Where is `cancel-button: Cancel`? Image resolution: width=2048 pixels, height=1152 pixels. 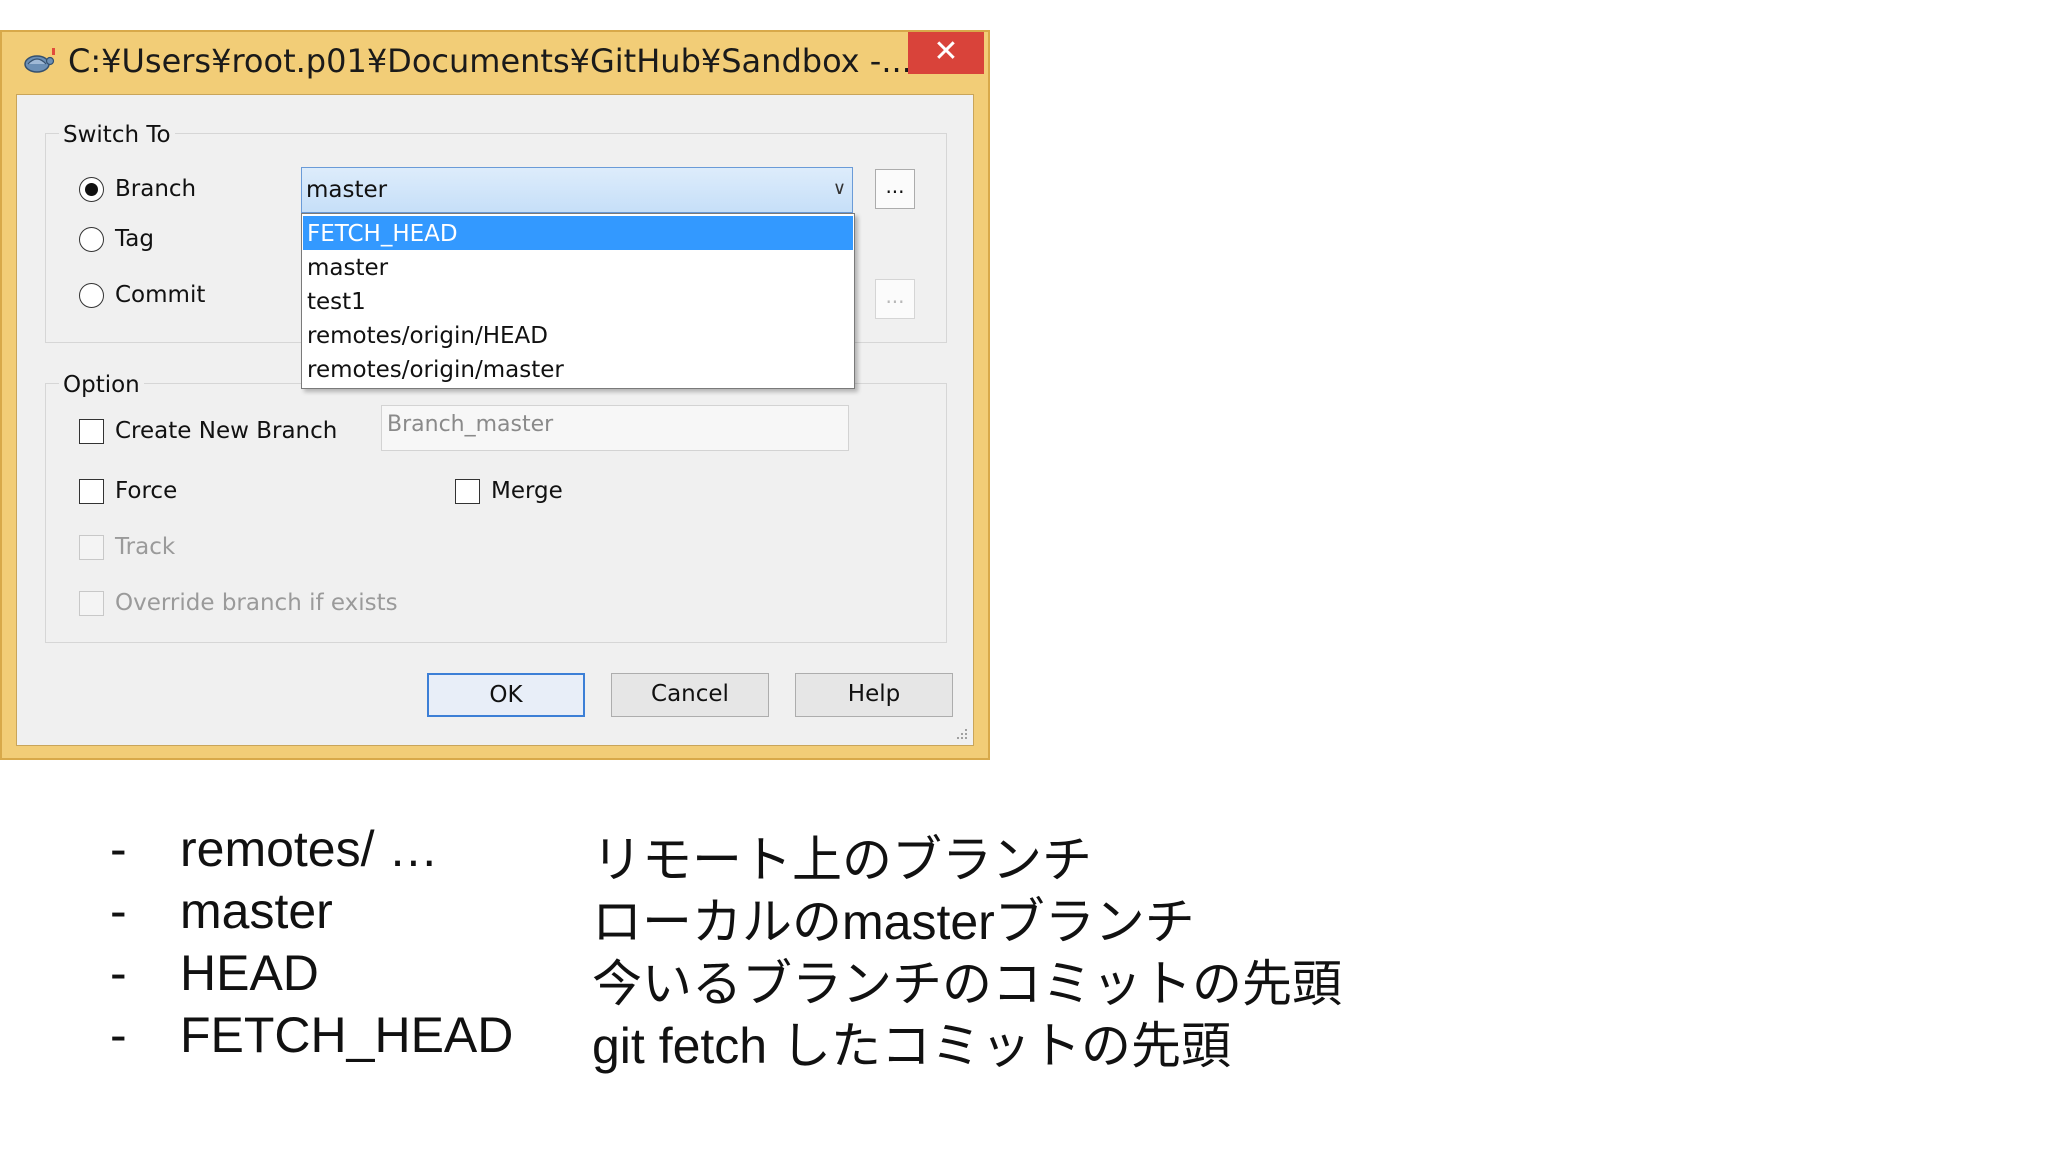
cancel-button: Cancel is located at coordinates (690, 695).